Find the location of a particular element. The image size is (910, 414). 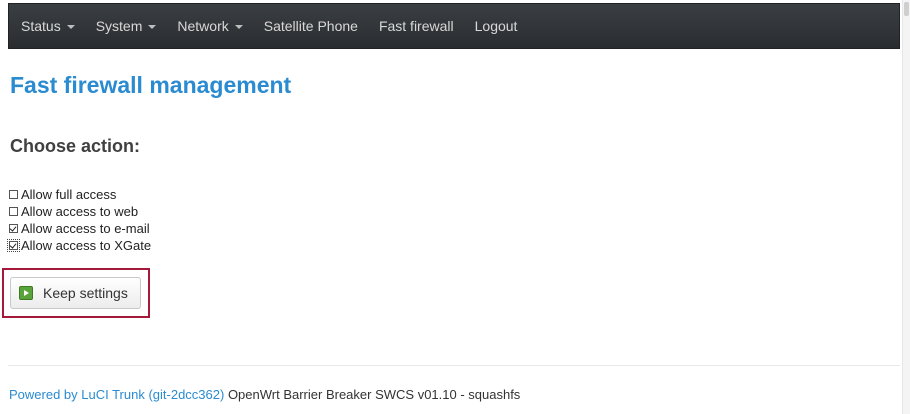

nav-system: System is located at coordinates (126, 26).